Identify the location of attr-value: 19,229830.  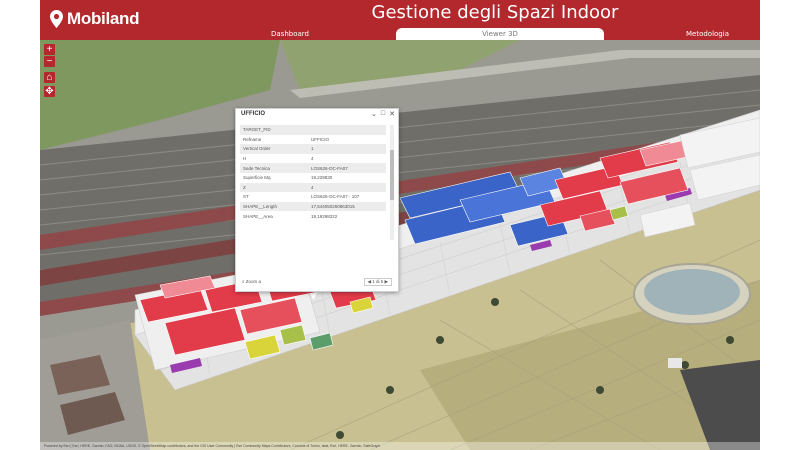
(322, 178).